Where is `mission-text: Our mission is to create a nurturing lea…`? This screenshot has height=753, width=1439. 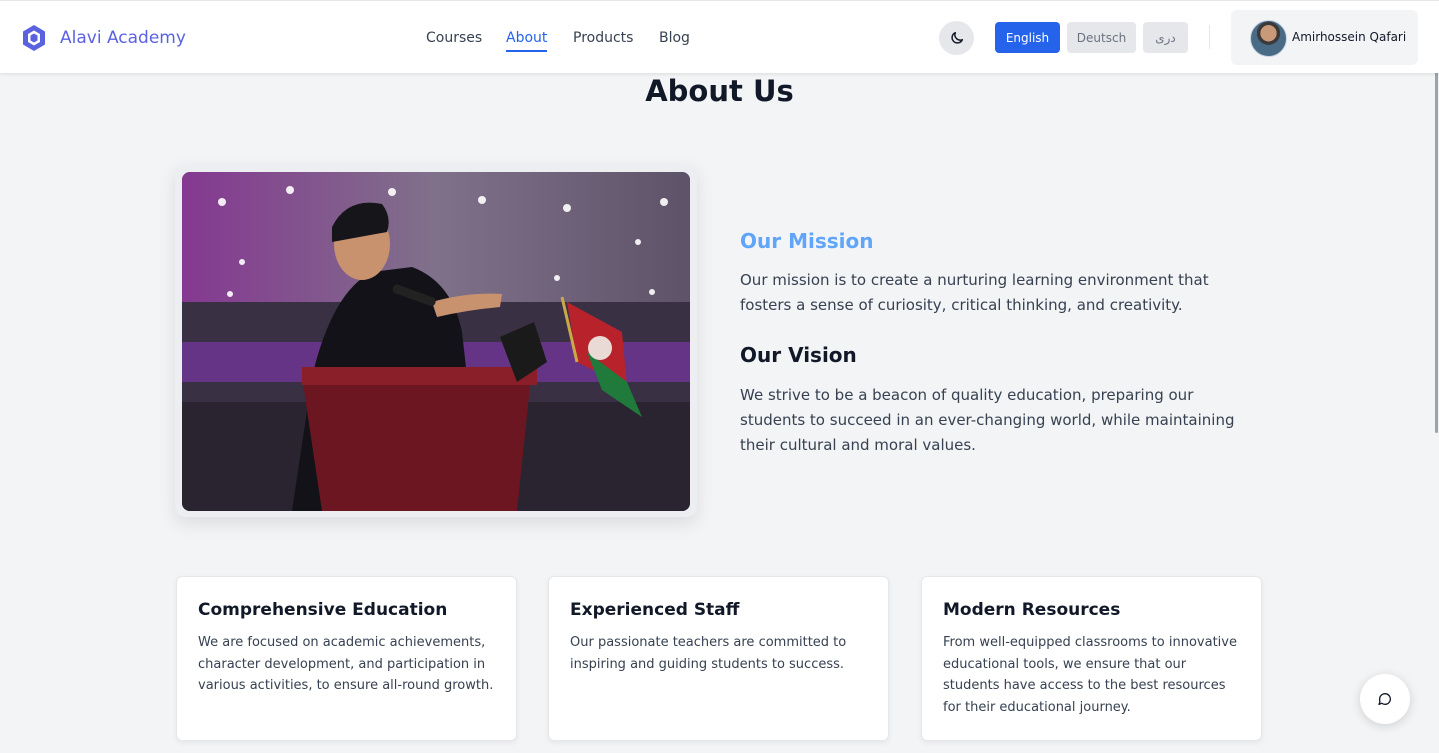 mission-text: Our mission is to create a nurturing lea… is located at coordinates (974, 292).